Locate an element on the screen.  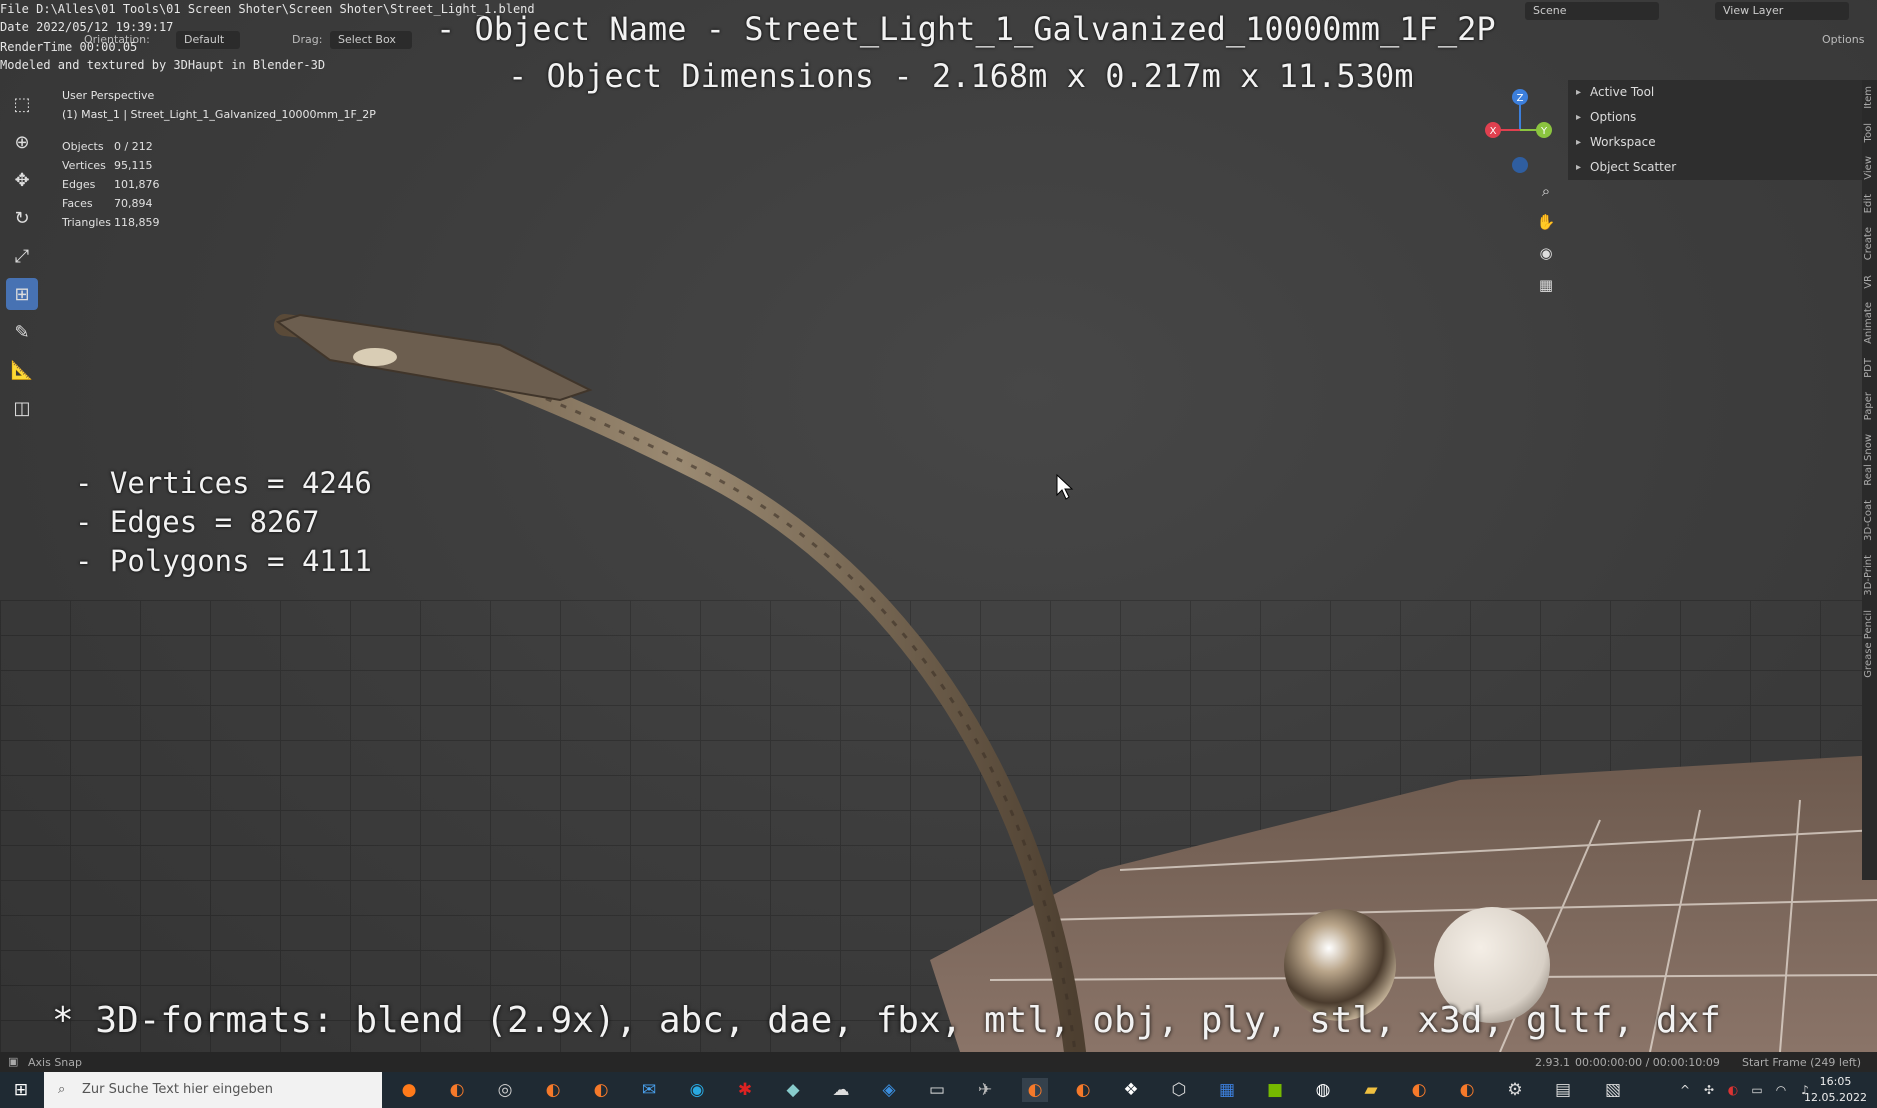
panel-object-scatter: Object Scatter is located at coordinates (1715, 167).